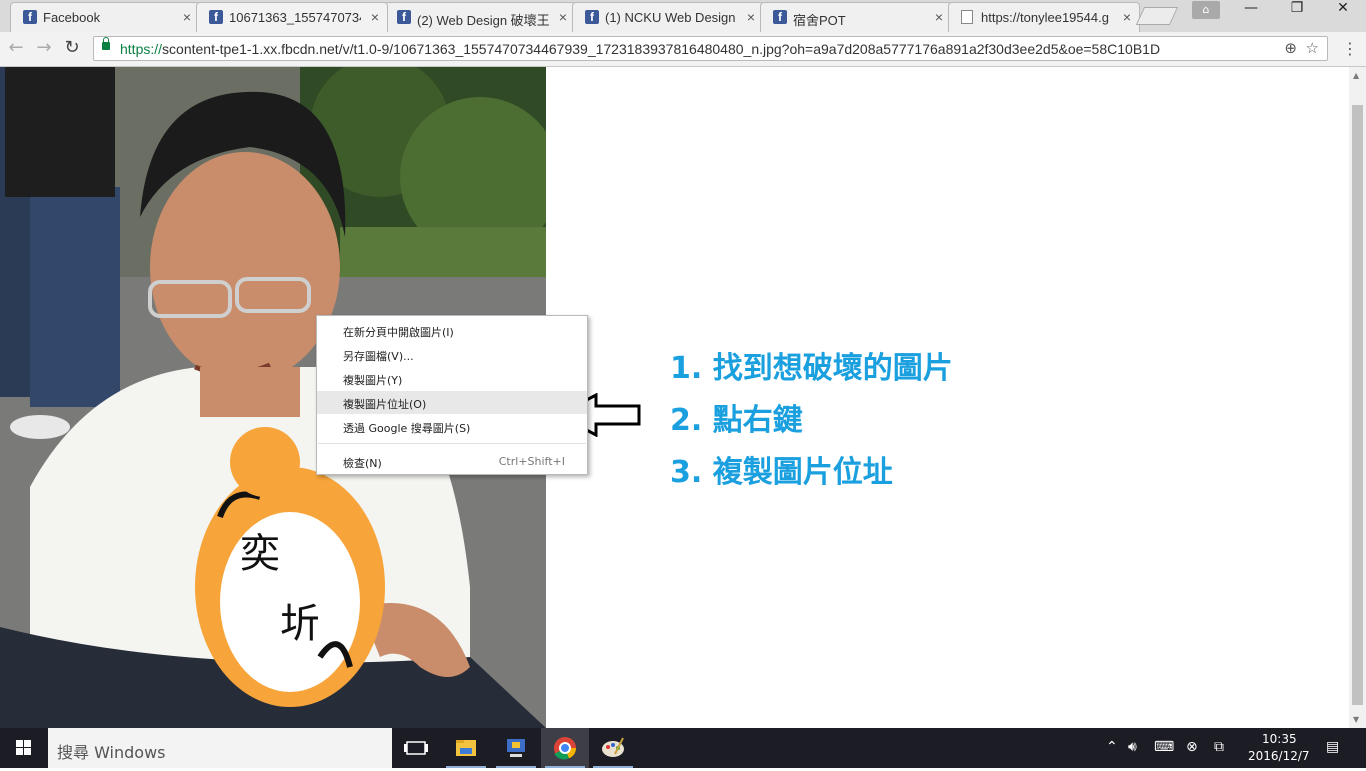  What do you see at coordinates (1279, 739) in the screenshot?
I see `clock-time: 10:35` at bounding box center [1279, 739].